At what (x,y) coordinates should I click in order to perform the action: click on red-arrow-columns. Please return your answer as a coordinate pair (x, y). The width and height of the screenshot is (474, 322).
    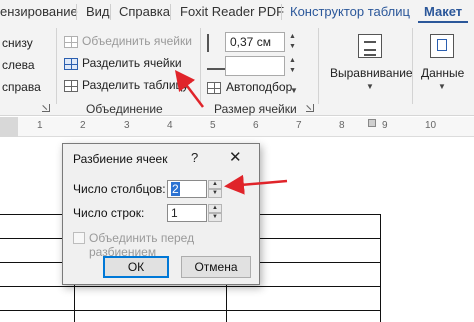
    Looking at the image, I should click on (256, 184).